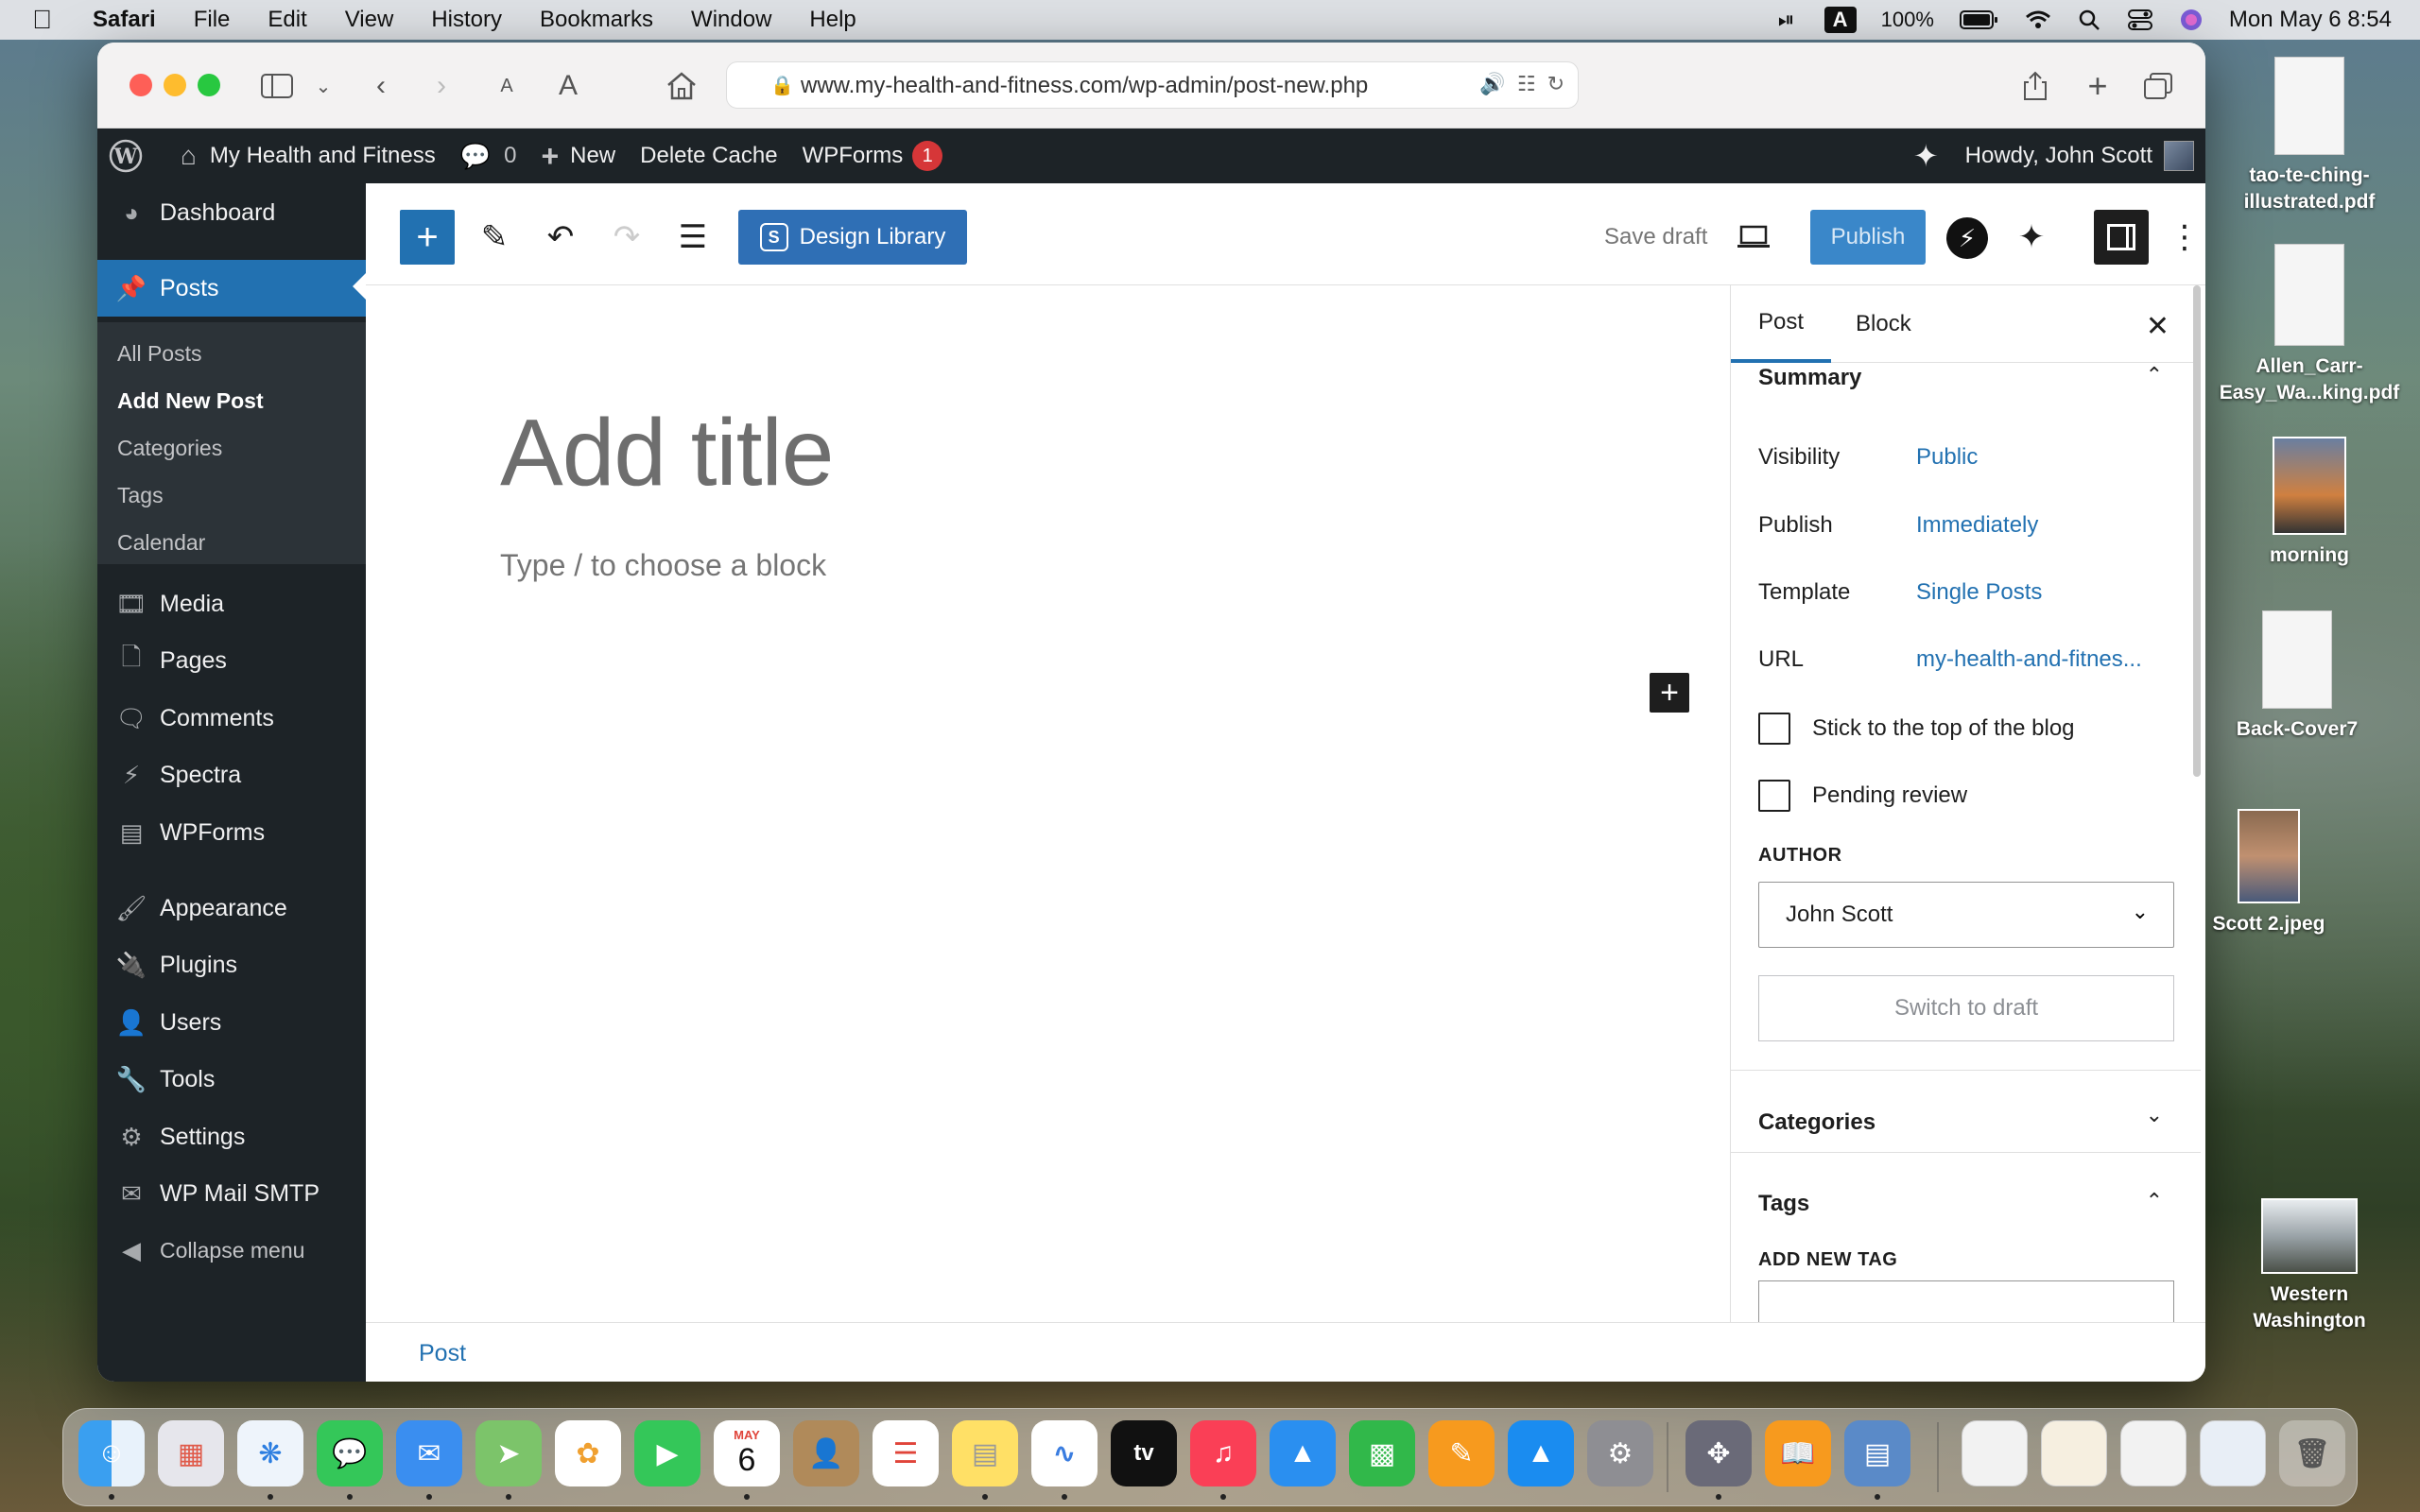 The height and width of the screenshot is (1512, 2420). What do you see at coordinates (2154, 1115) in the screenshot?
I see `chevron-down-icon: ⌄` at bounding box center [2154, 1115].